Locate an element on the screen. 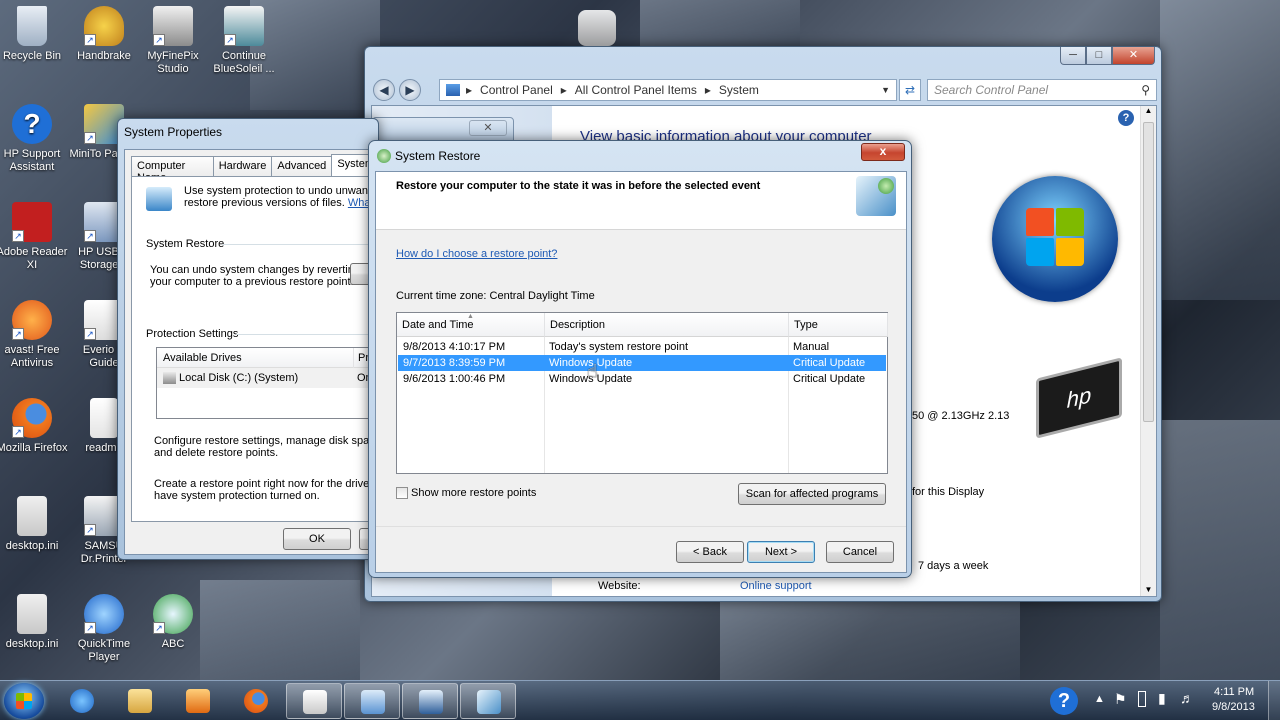  help-icon: ? is located at coordinates (1126, 118).